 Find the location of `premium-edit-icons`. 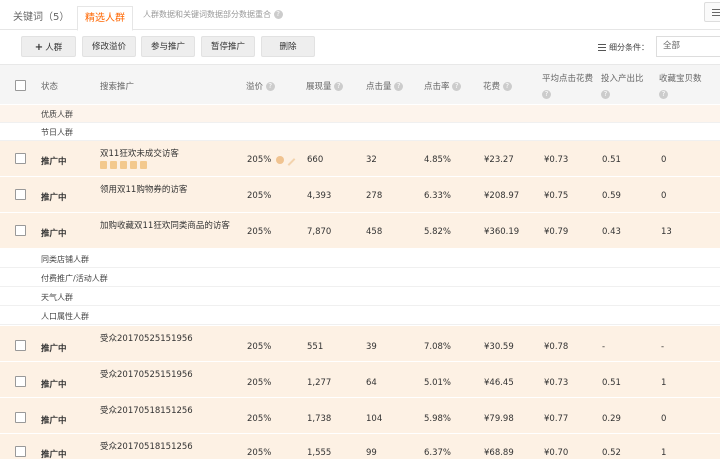

premium-edit-icons is located at coordinates (286, 161).